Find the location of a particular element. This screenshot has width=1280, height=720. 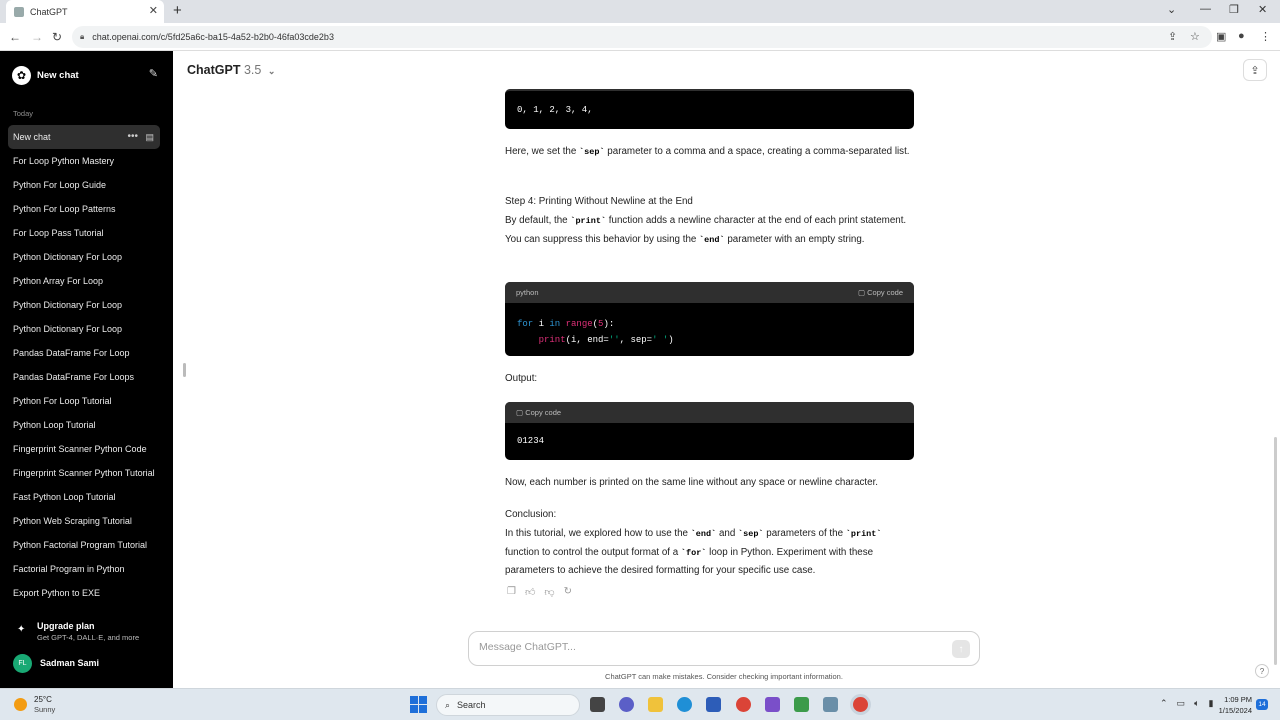

tab-search-icon: ⌄ is located at coordinates (1171, 9).